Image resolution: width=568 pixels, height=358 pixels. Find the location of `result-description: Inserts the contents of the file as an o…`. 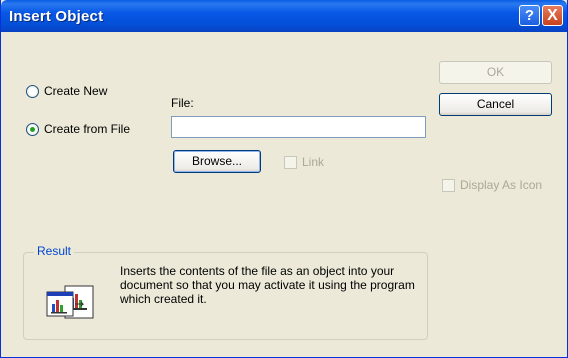

result-description: Inserts the contents of the file as an o… is located at coordinates (267, 285).